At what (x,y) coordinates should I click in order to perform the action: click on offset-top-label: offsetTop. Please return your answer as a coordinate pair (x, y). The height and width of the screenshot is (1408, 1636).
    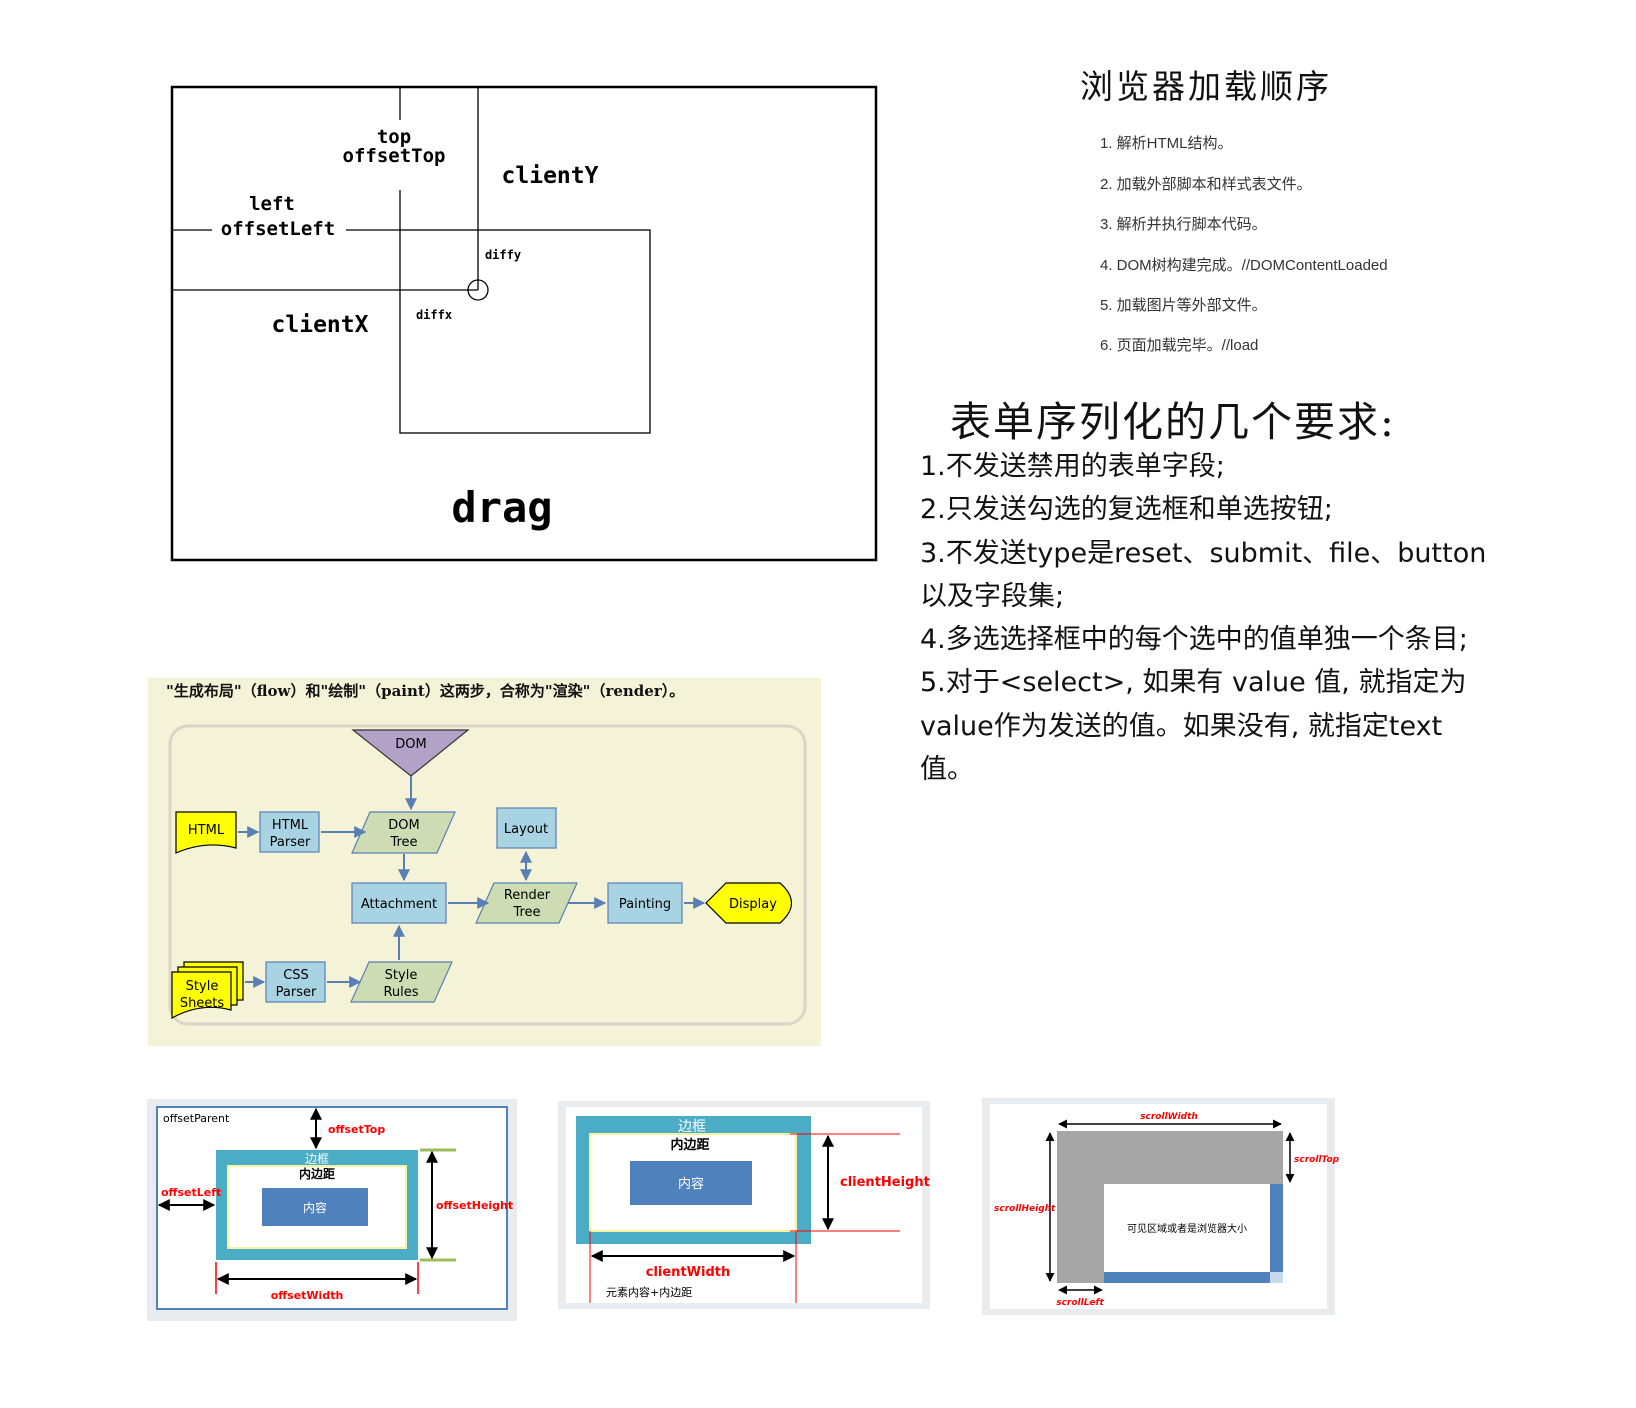
    Looking at the image, I should click on (356, 1129).